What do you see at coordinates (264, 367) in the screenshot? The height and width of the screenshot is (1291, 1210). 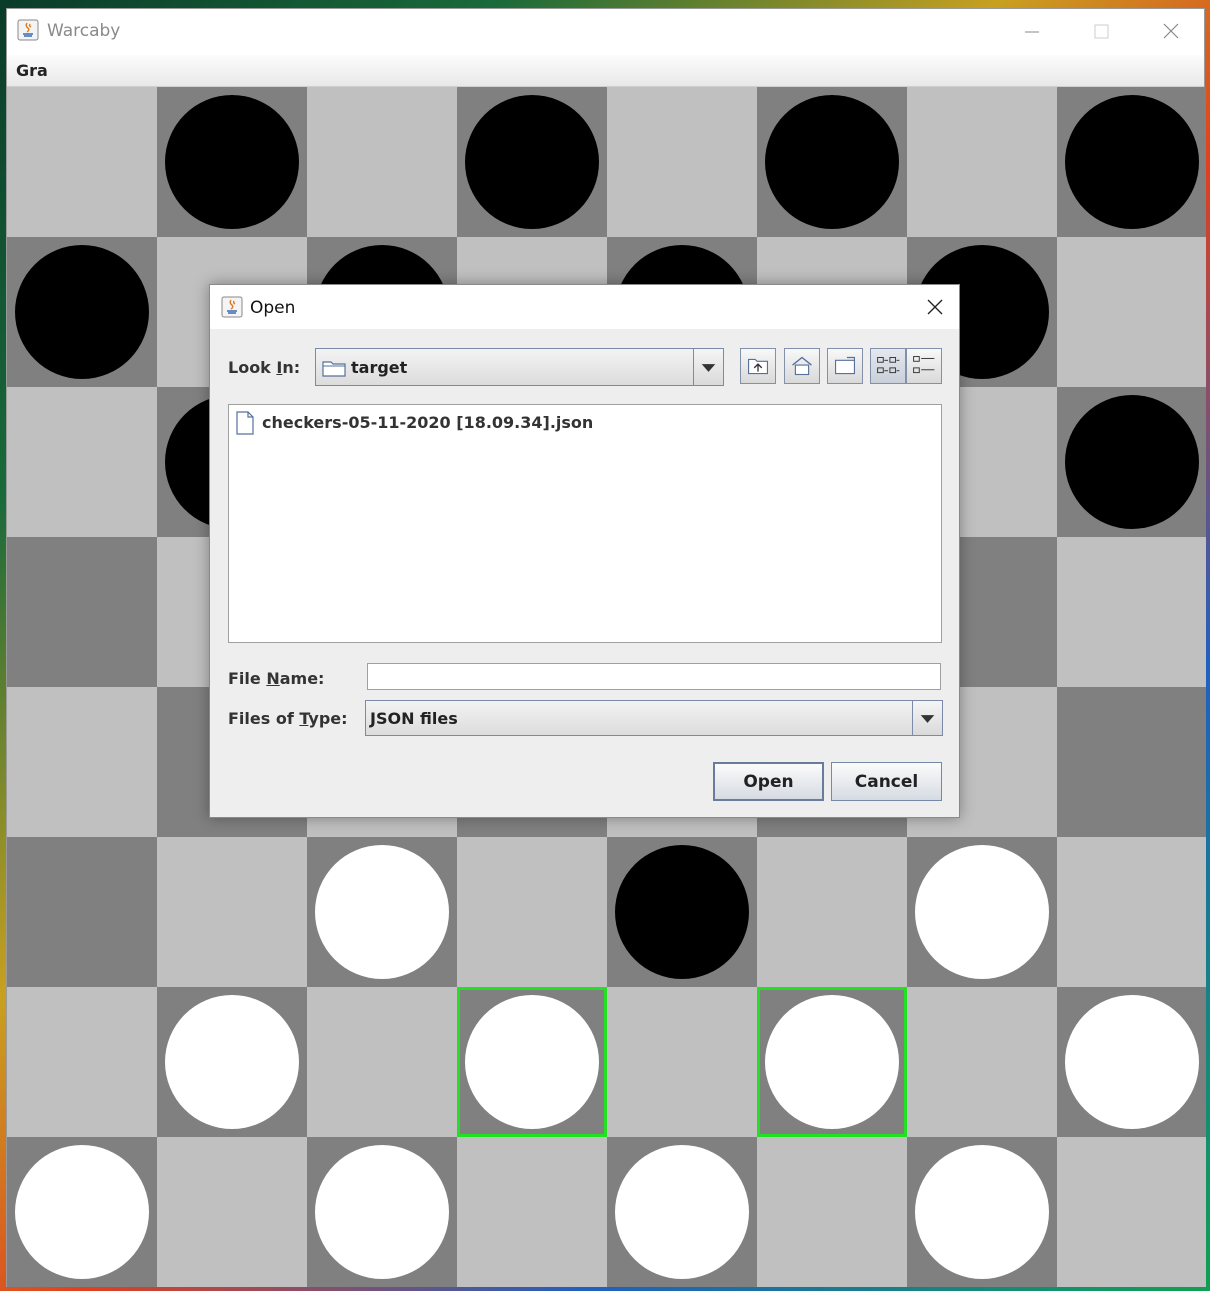 I see `look-in-label: Look In:` at bounding box center [264, 367].